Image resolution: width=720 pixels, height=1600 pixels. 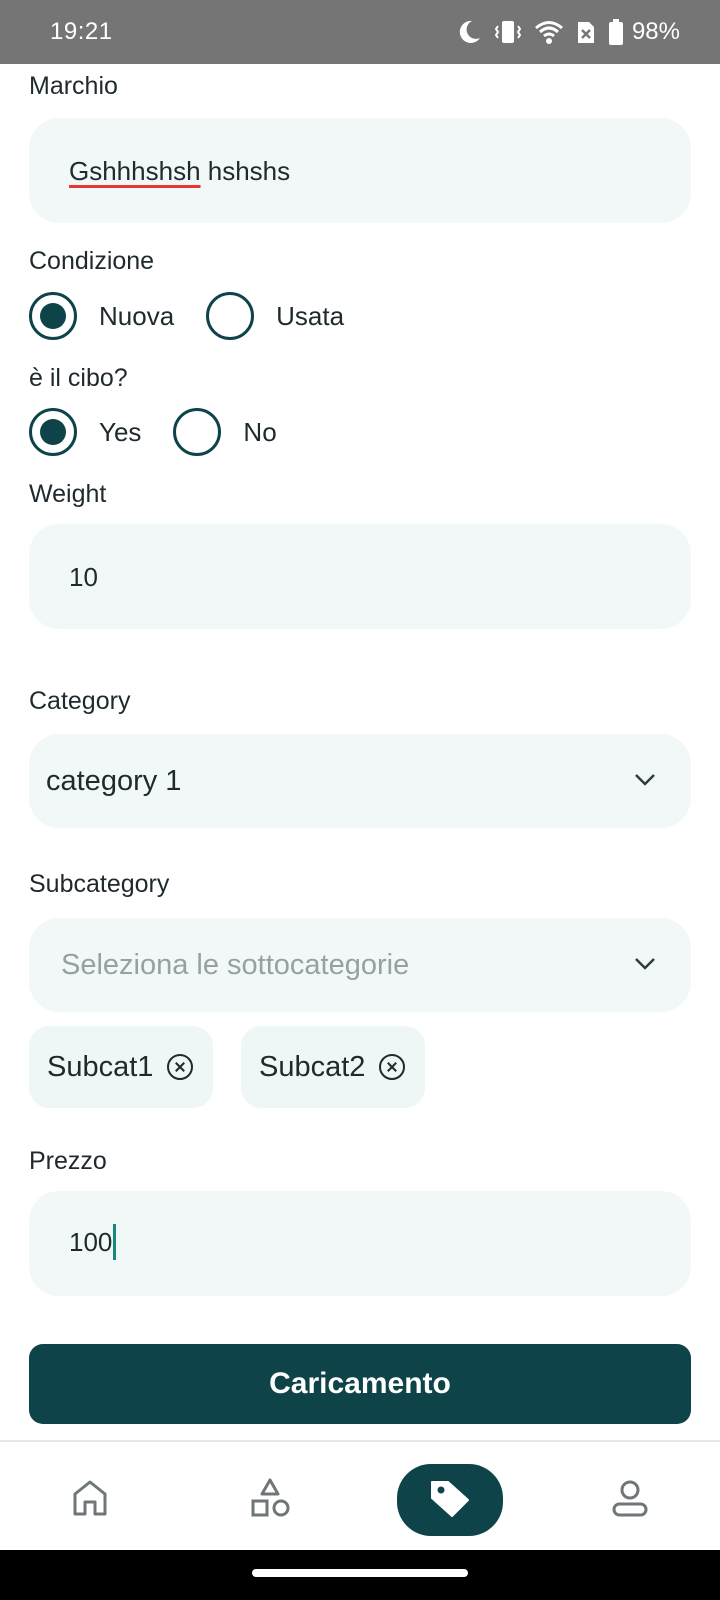 I want to click on nav-sell, so click(x=450, y=1500).